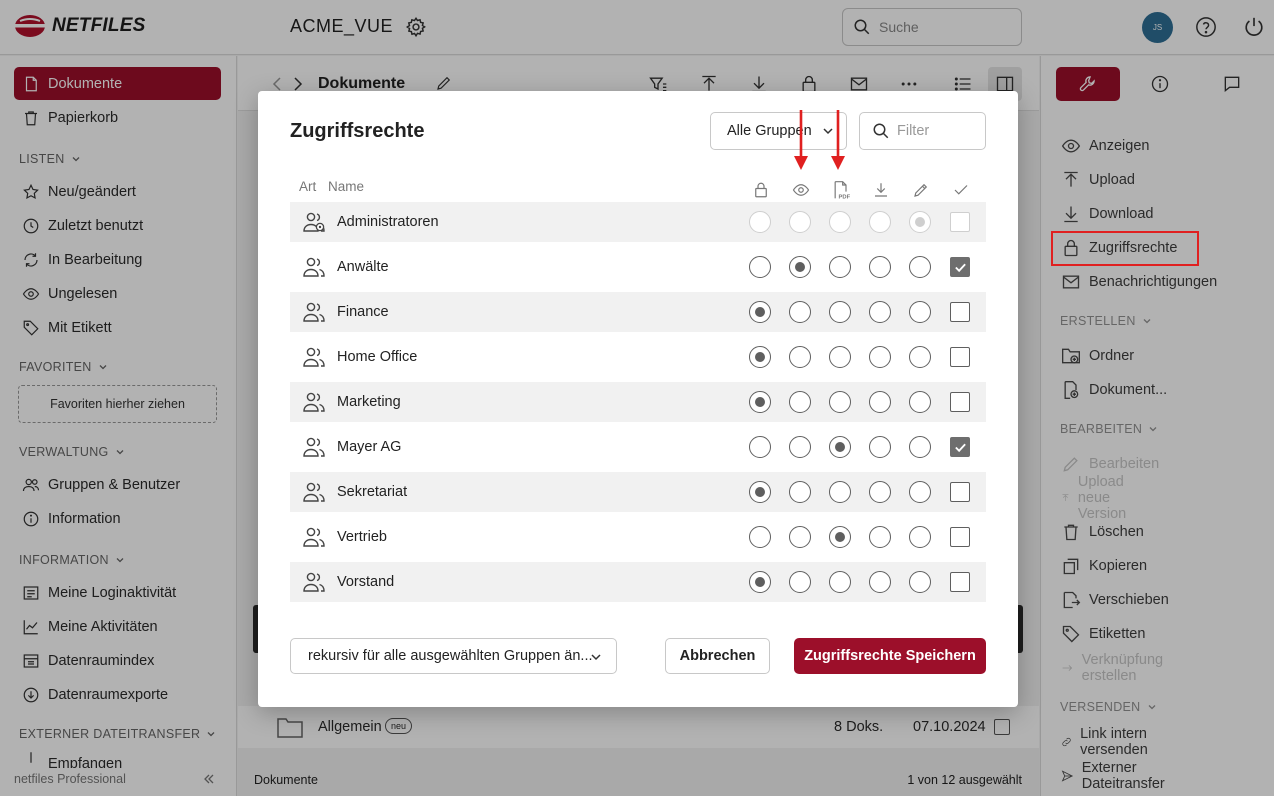 The width and height of the screenshot is (1274, 796). Describe the element at coordinates (1112, 356) in the screenshot. I see `action-label: Ordner` at that location.